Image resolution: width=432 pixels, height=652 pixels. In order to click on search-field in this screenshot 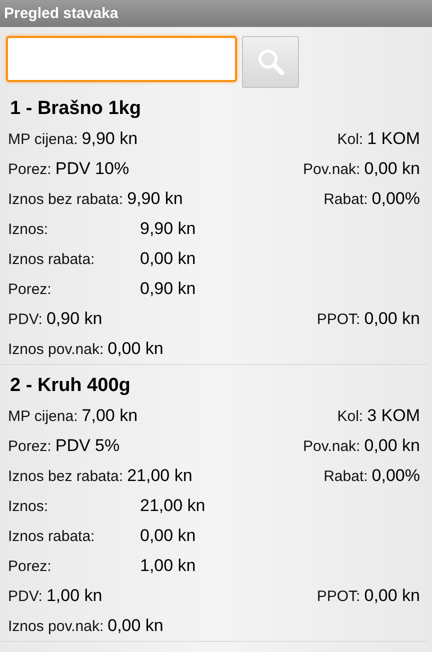, I will do `click(121, 59)`.